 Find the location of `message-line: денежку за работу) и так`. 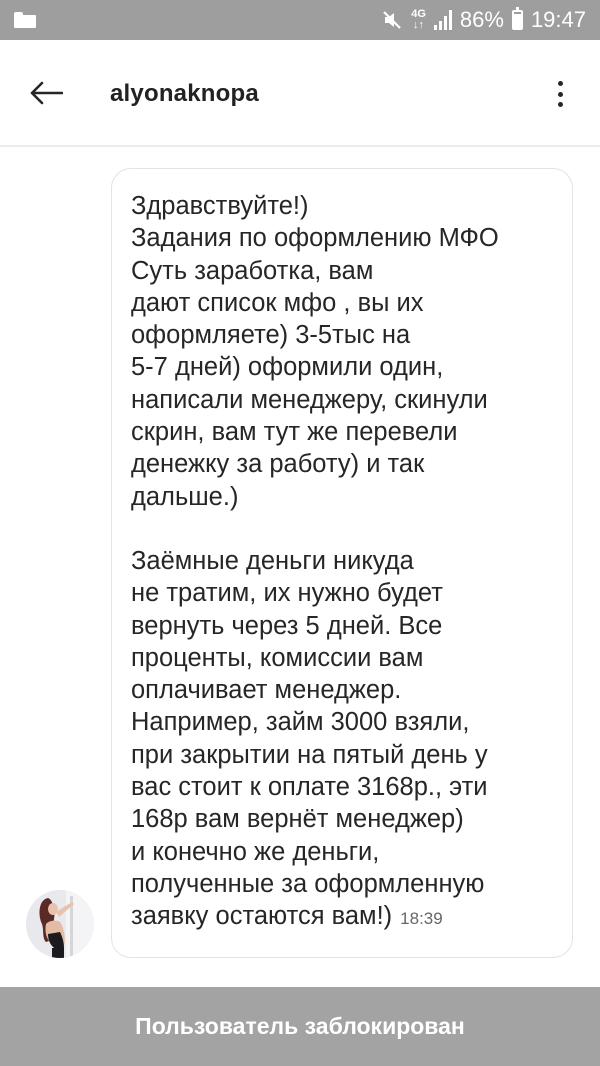

message-line: денежку за работу) и так is located at coordinates (278, 464).